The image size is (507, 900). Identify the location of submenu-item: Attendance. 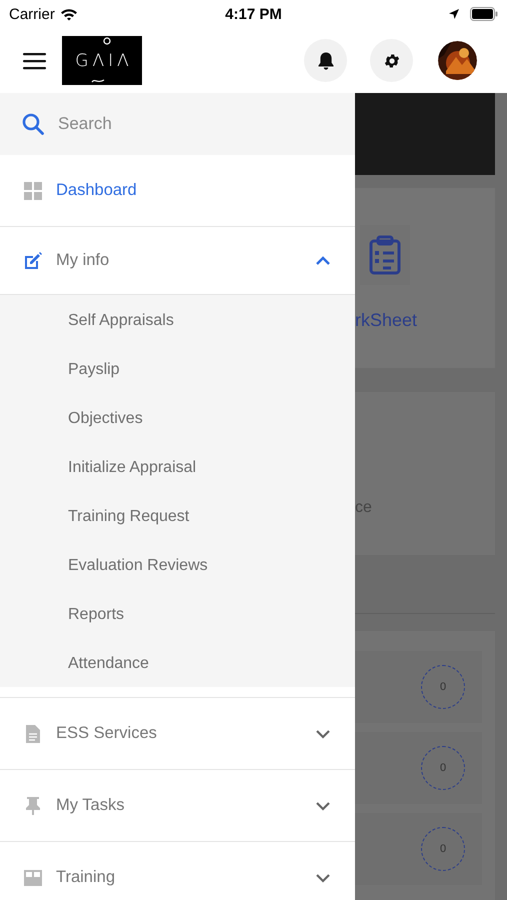
(177, 662).